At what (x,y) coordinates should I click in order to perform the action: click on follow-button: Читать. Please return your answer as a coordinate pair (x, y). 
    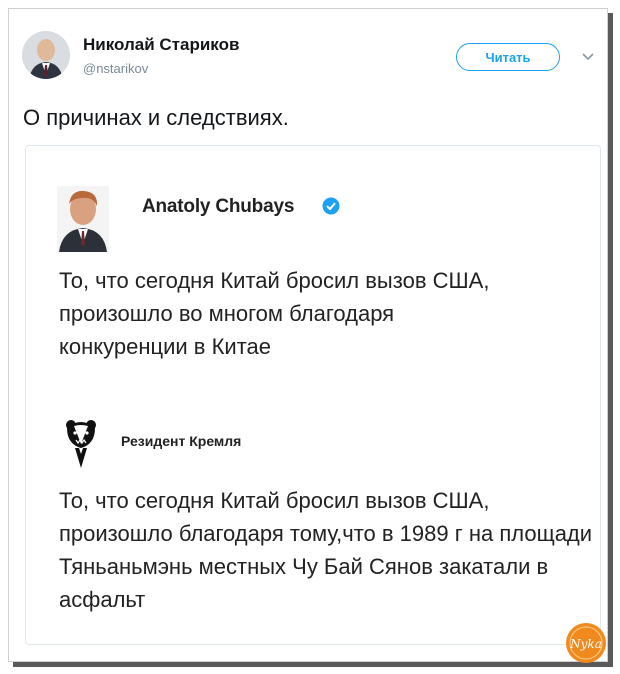
    Looking at the image, I should click on (508, 57).